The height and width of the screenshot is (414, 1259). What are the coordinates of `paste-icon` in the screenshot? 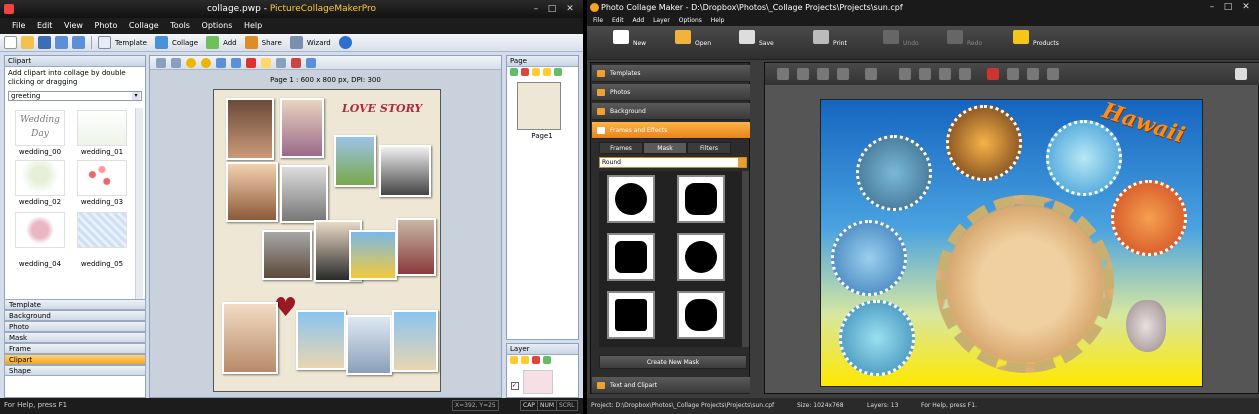 It's located at (803, 74).